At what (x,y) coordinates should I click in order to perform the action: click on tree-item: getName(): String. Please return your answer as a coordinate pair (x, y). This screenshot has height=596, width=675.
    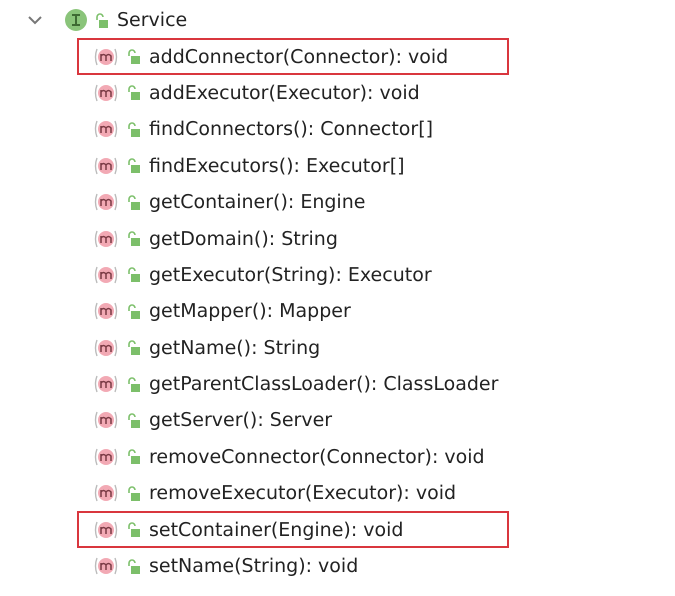
    Looking at the image, I should click on (293, 348).